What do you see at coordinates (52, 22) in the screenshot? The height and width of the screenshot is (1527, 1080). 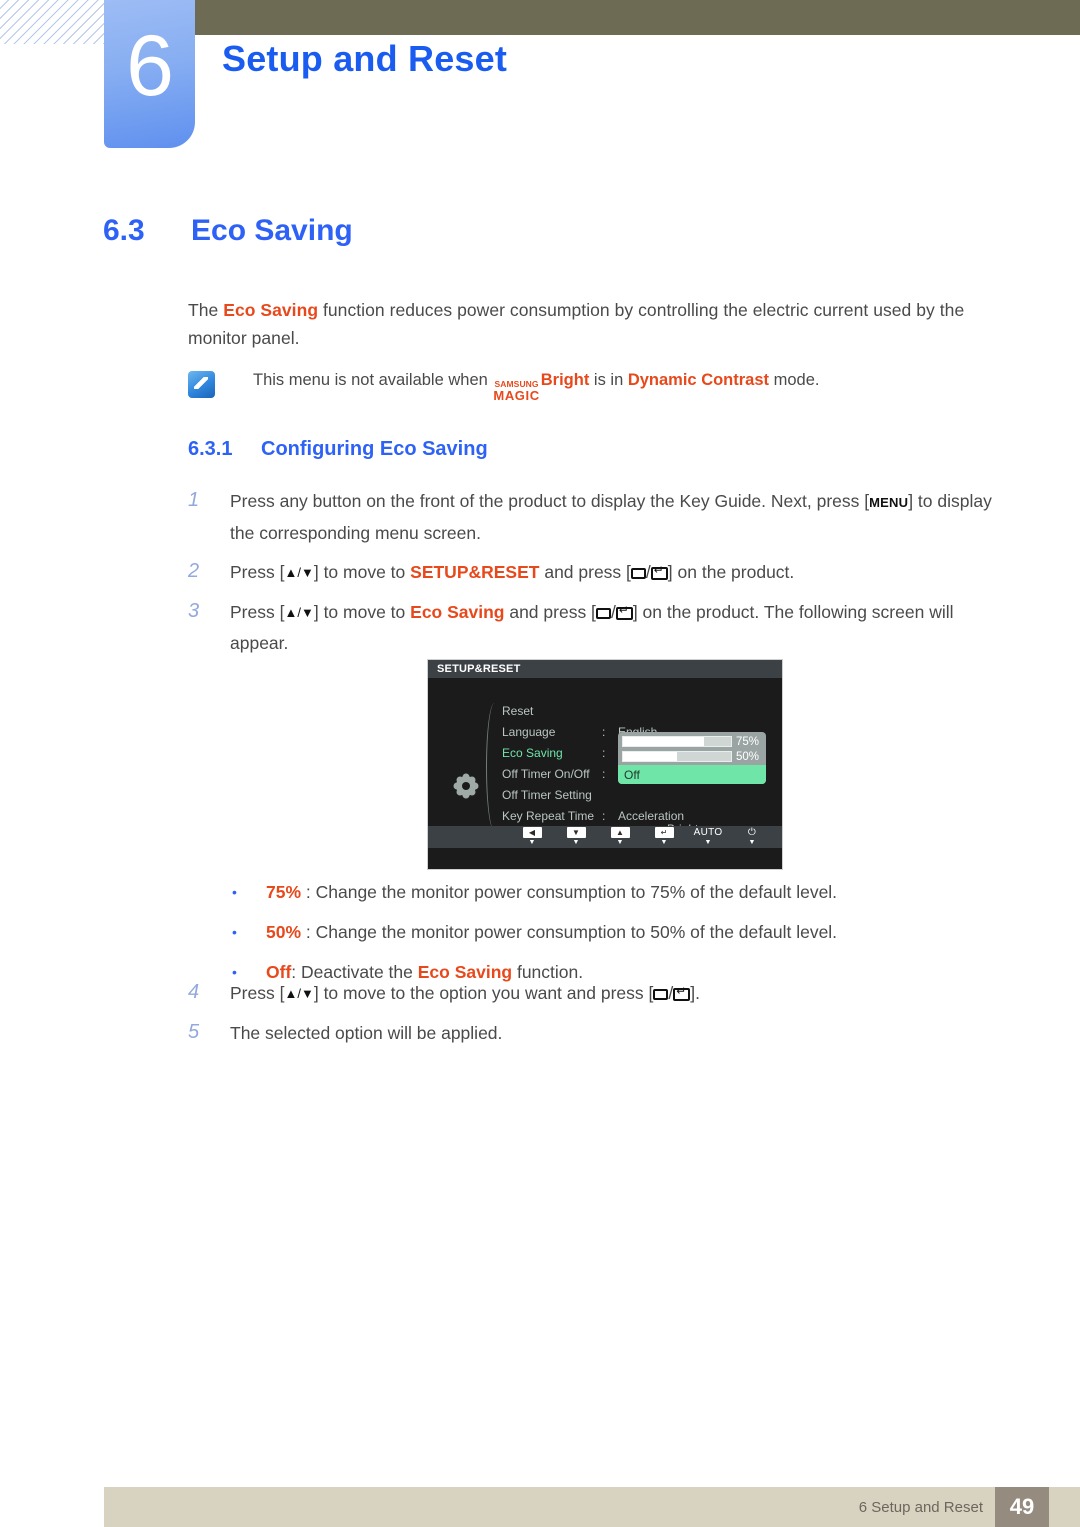 I see `hatch-decoration` at bounding box center [52, 22].